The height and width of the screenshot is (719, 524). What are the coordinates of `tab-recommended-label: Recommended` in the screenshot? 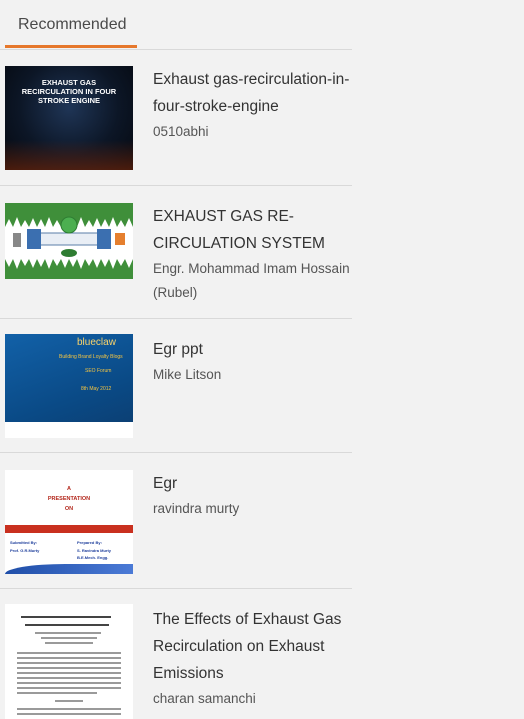 It's located at (72, 24).